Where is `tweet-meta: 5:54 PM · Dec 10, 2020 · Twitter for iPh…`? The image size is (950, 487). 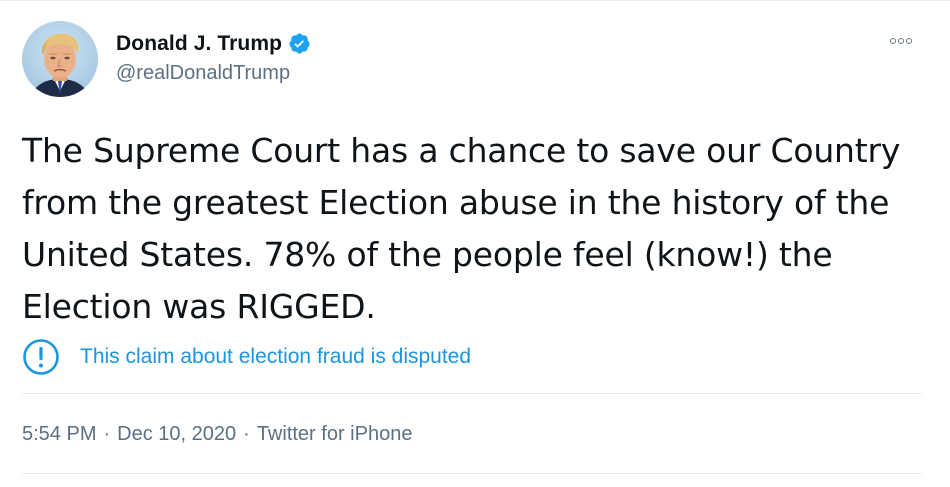
tweet-meta: 5:54 PM · Dec 10, 2020 · Twitter for iPh… is located at coordinates (217, 434).